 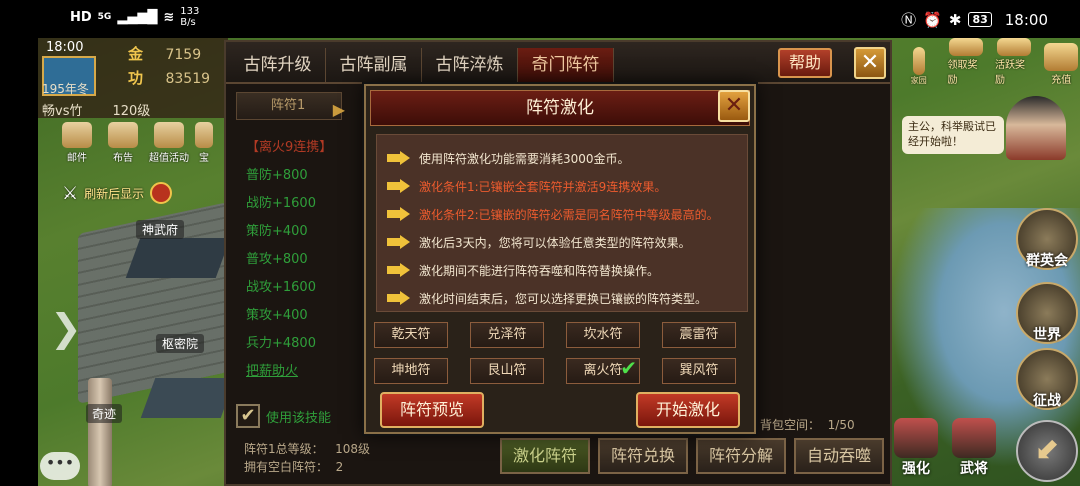 I want to click on rune-slot-label: 阵符1, so click(x=288, y=105).